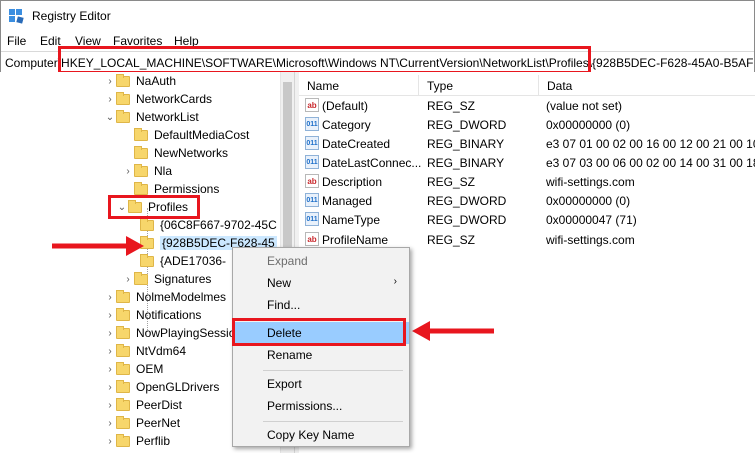  I want to click on tree-item-label: Perflib, so click(153, 441).